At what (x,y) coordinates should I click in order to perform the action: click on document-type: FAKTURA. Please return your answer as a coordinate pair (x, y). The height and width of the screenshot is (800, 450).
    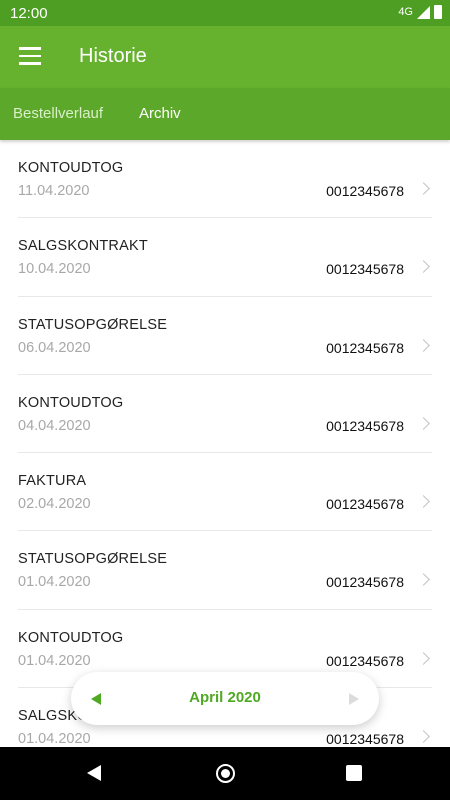
    Looking at the image, I should click on (52, 481).